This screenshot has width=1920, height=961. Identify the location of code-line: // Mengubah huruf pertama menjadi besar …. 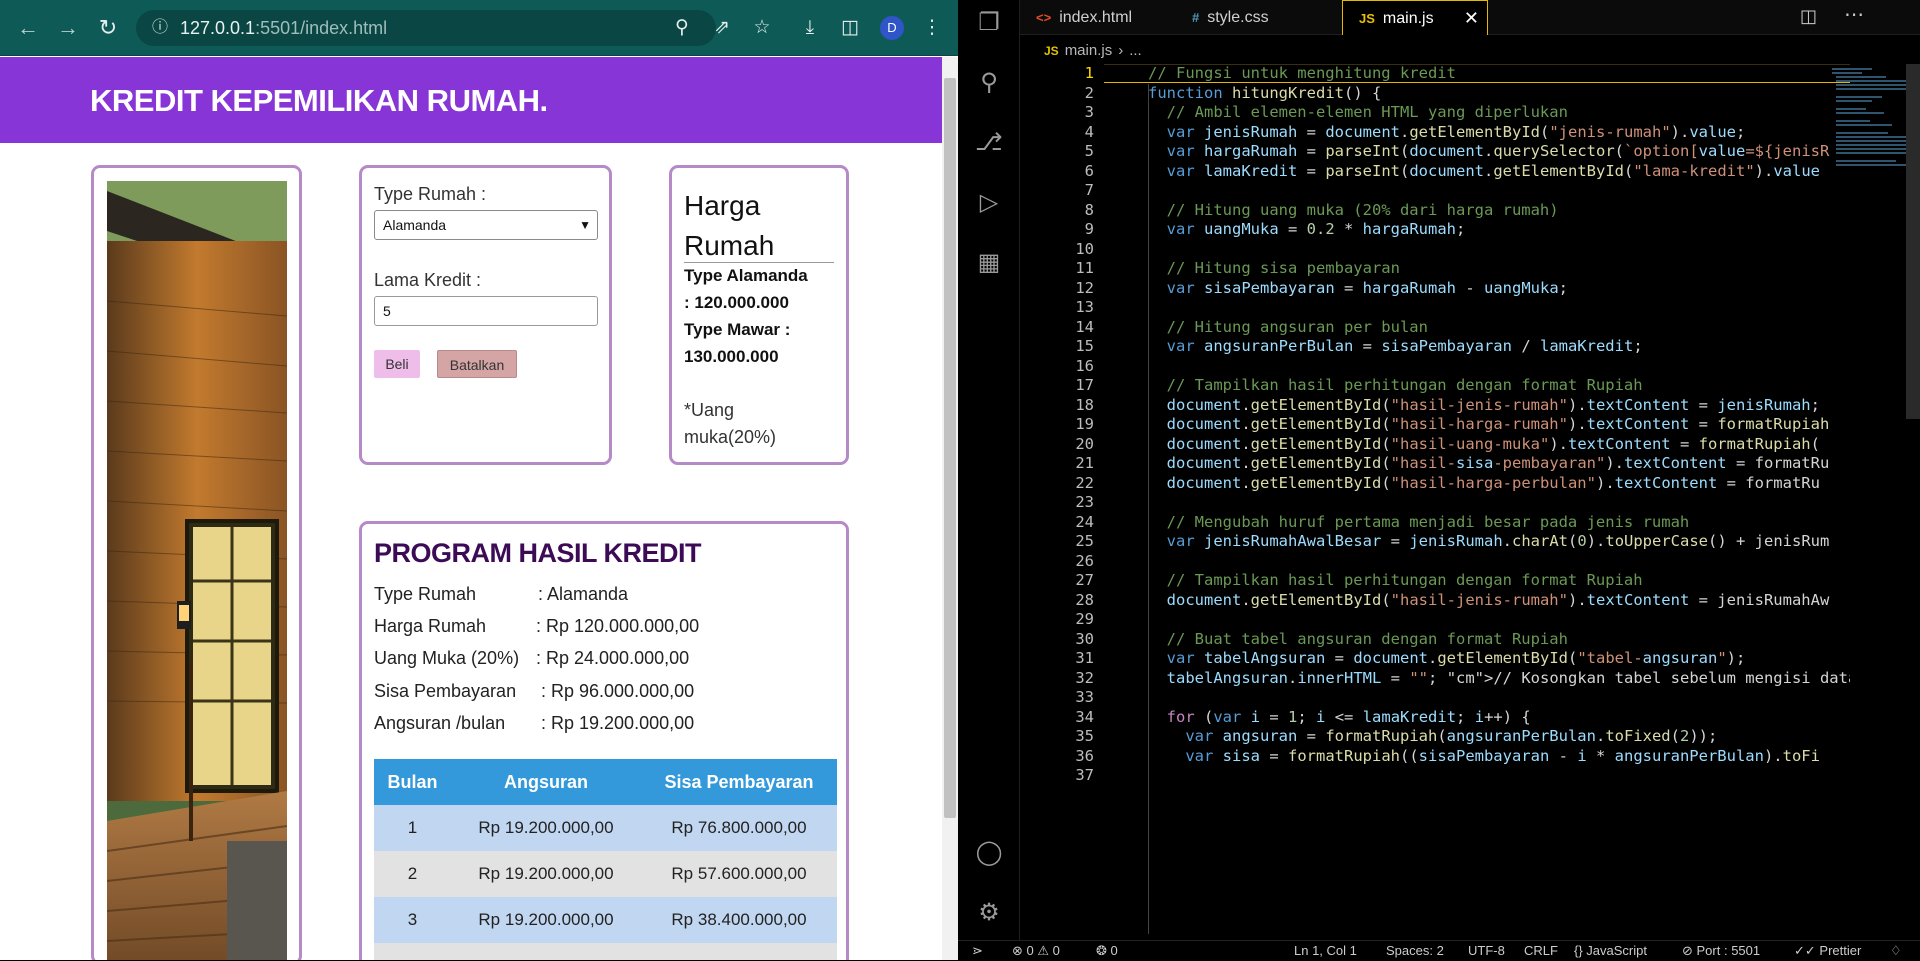
(1419, 522).